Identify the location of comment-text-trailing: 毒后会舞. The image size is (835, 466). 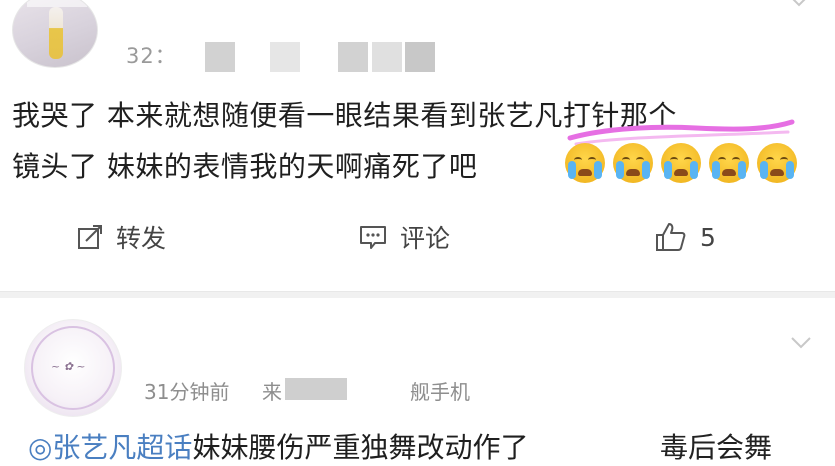
(716, 447).